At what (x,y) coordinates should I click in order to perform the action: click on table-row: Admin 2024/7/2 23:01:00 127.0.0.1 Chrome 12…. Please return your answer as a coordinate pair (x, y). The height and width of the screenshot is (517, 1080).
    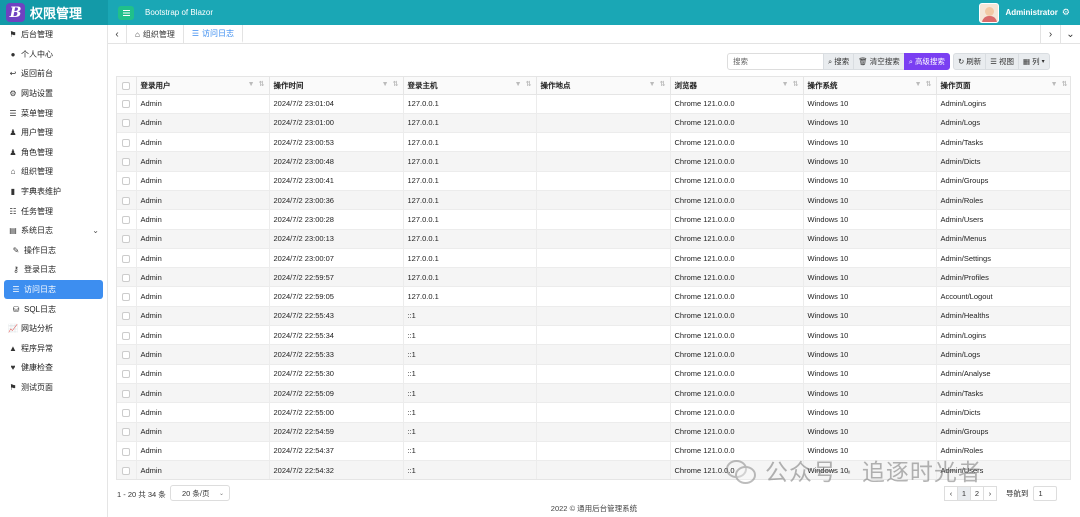
    Looking at the image, I should click on (593, 123).